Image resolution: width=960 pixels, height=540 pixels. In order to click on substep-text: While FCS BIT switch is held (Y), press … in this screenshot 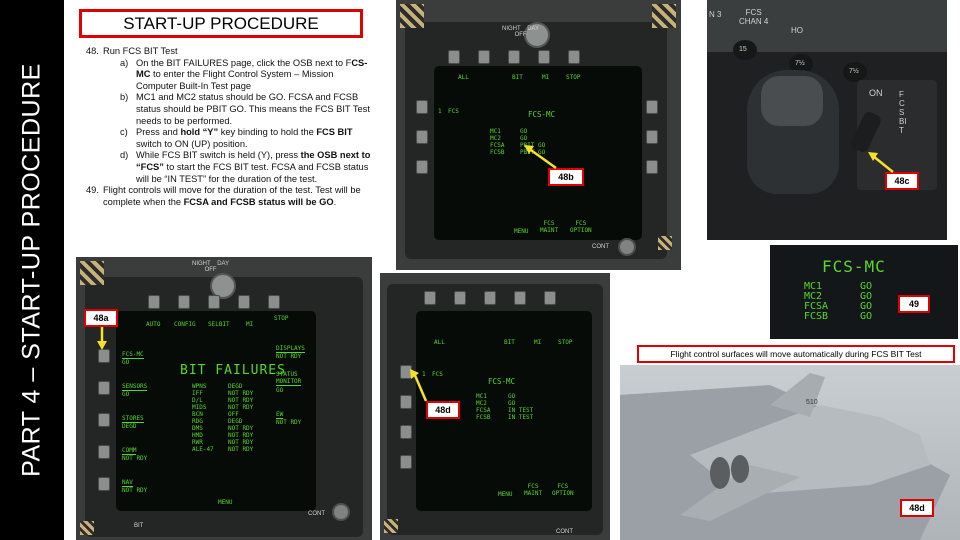, I will do `click(253, 167)`.